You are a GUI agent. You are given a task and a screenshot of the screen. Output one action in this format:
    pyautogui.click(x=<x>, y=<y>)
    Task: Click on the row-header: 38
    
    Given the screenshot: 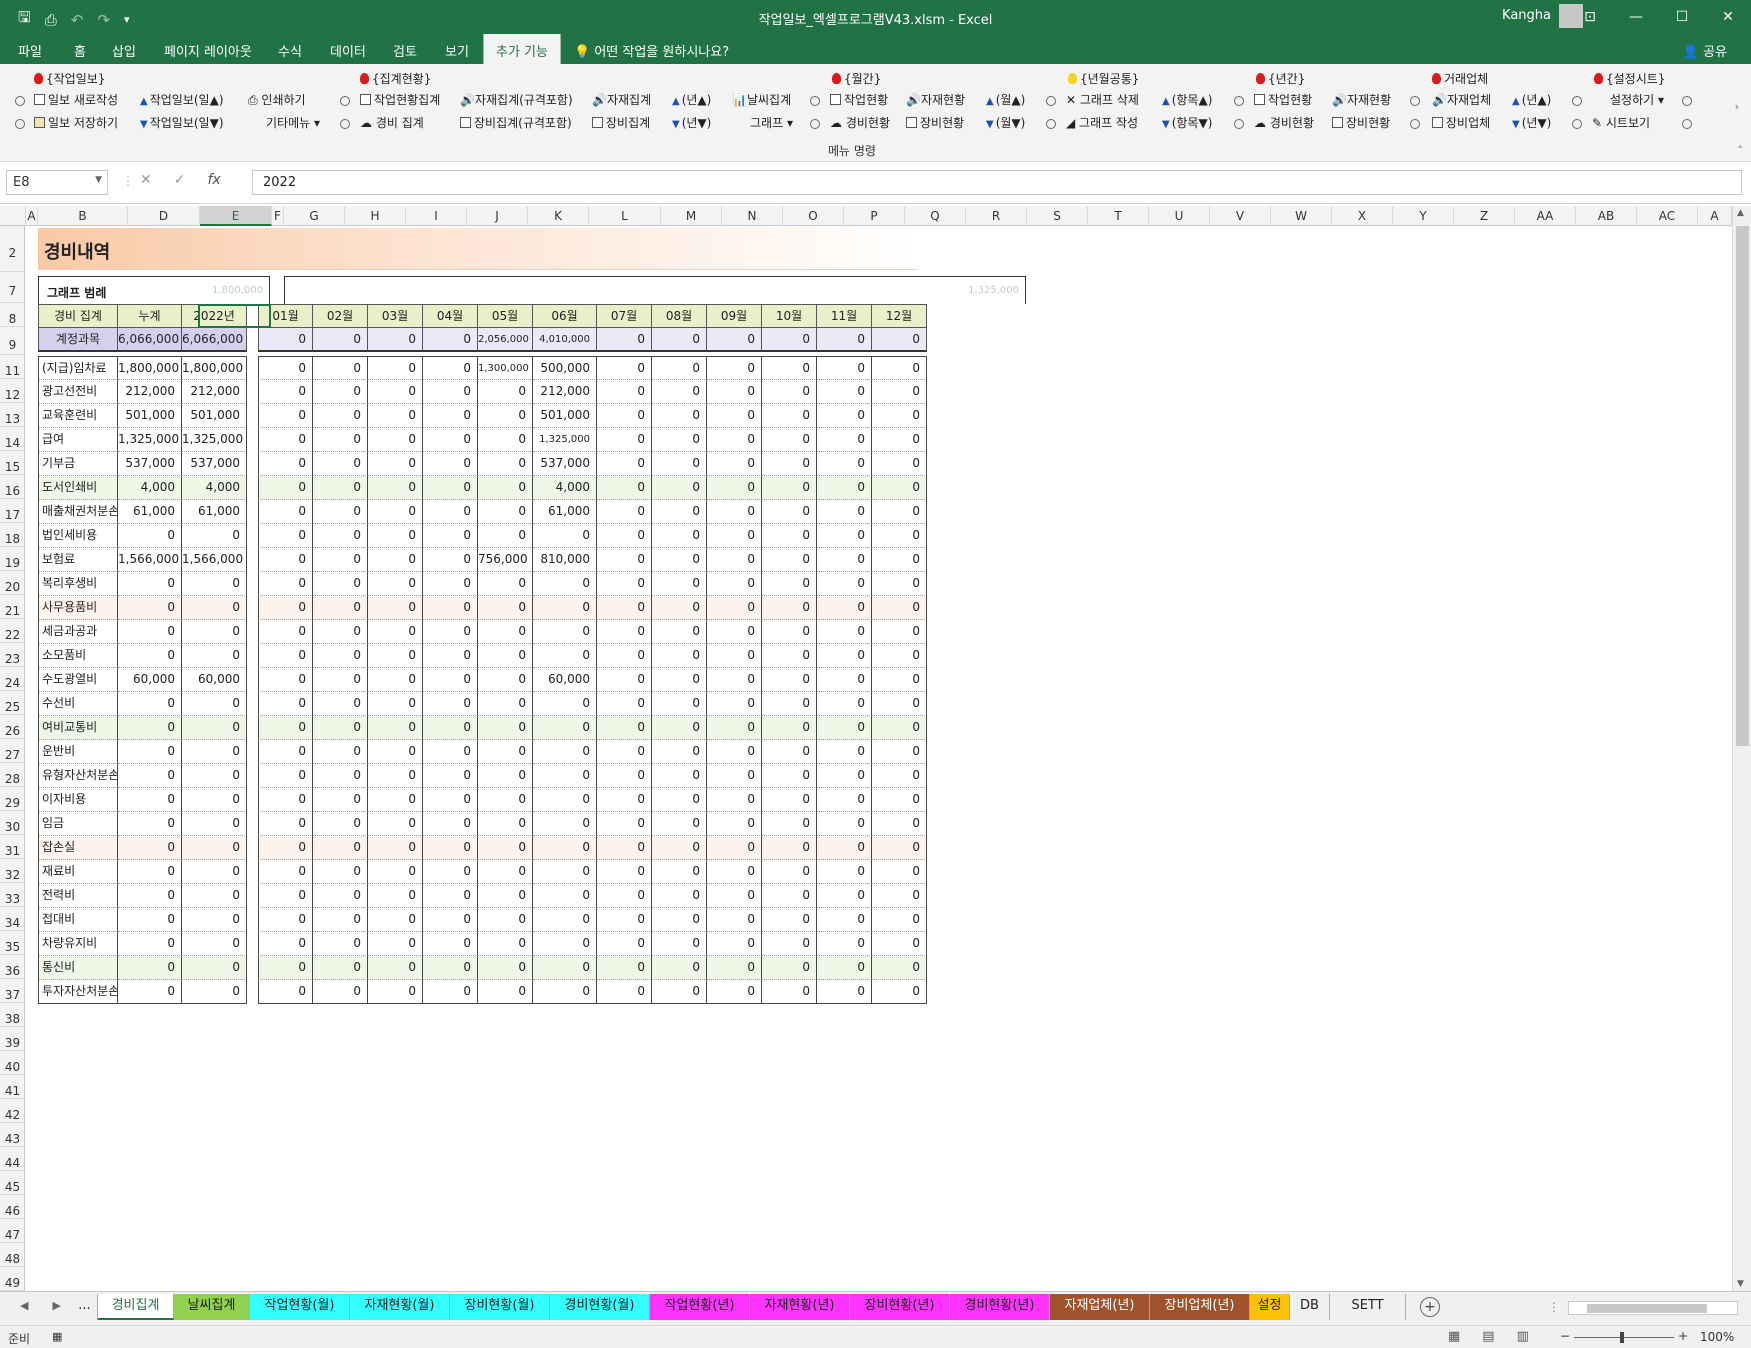 What is the action you would take?
    pyautogui.click(x=12, y=1015)
    